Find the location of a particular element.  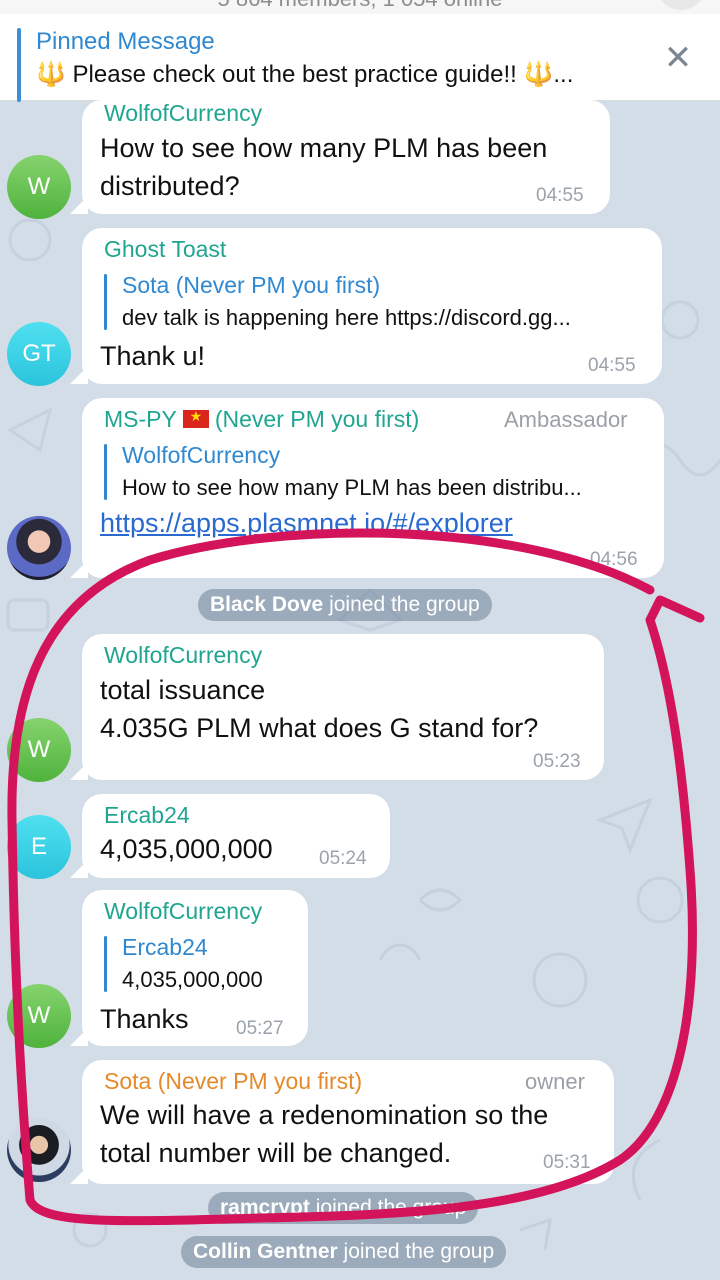

avatar: GT is located at coordinates (39, 354).